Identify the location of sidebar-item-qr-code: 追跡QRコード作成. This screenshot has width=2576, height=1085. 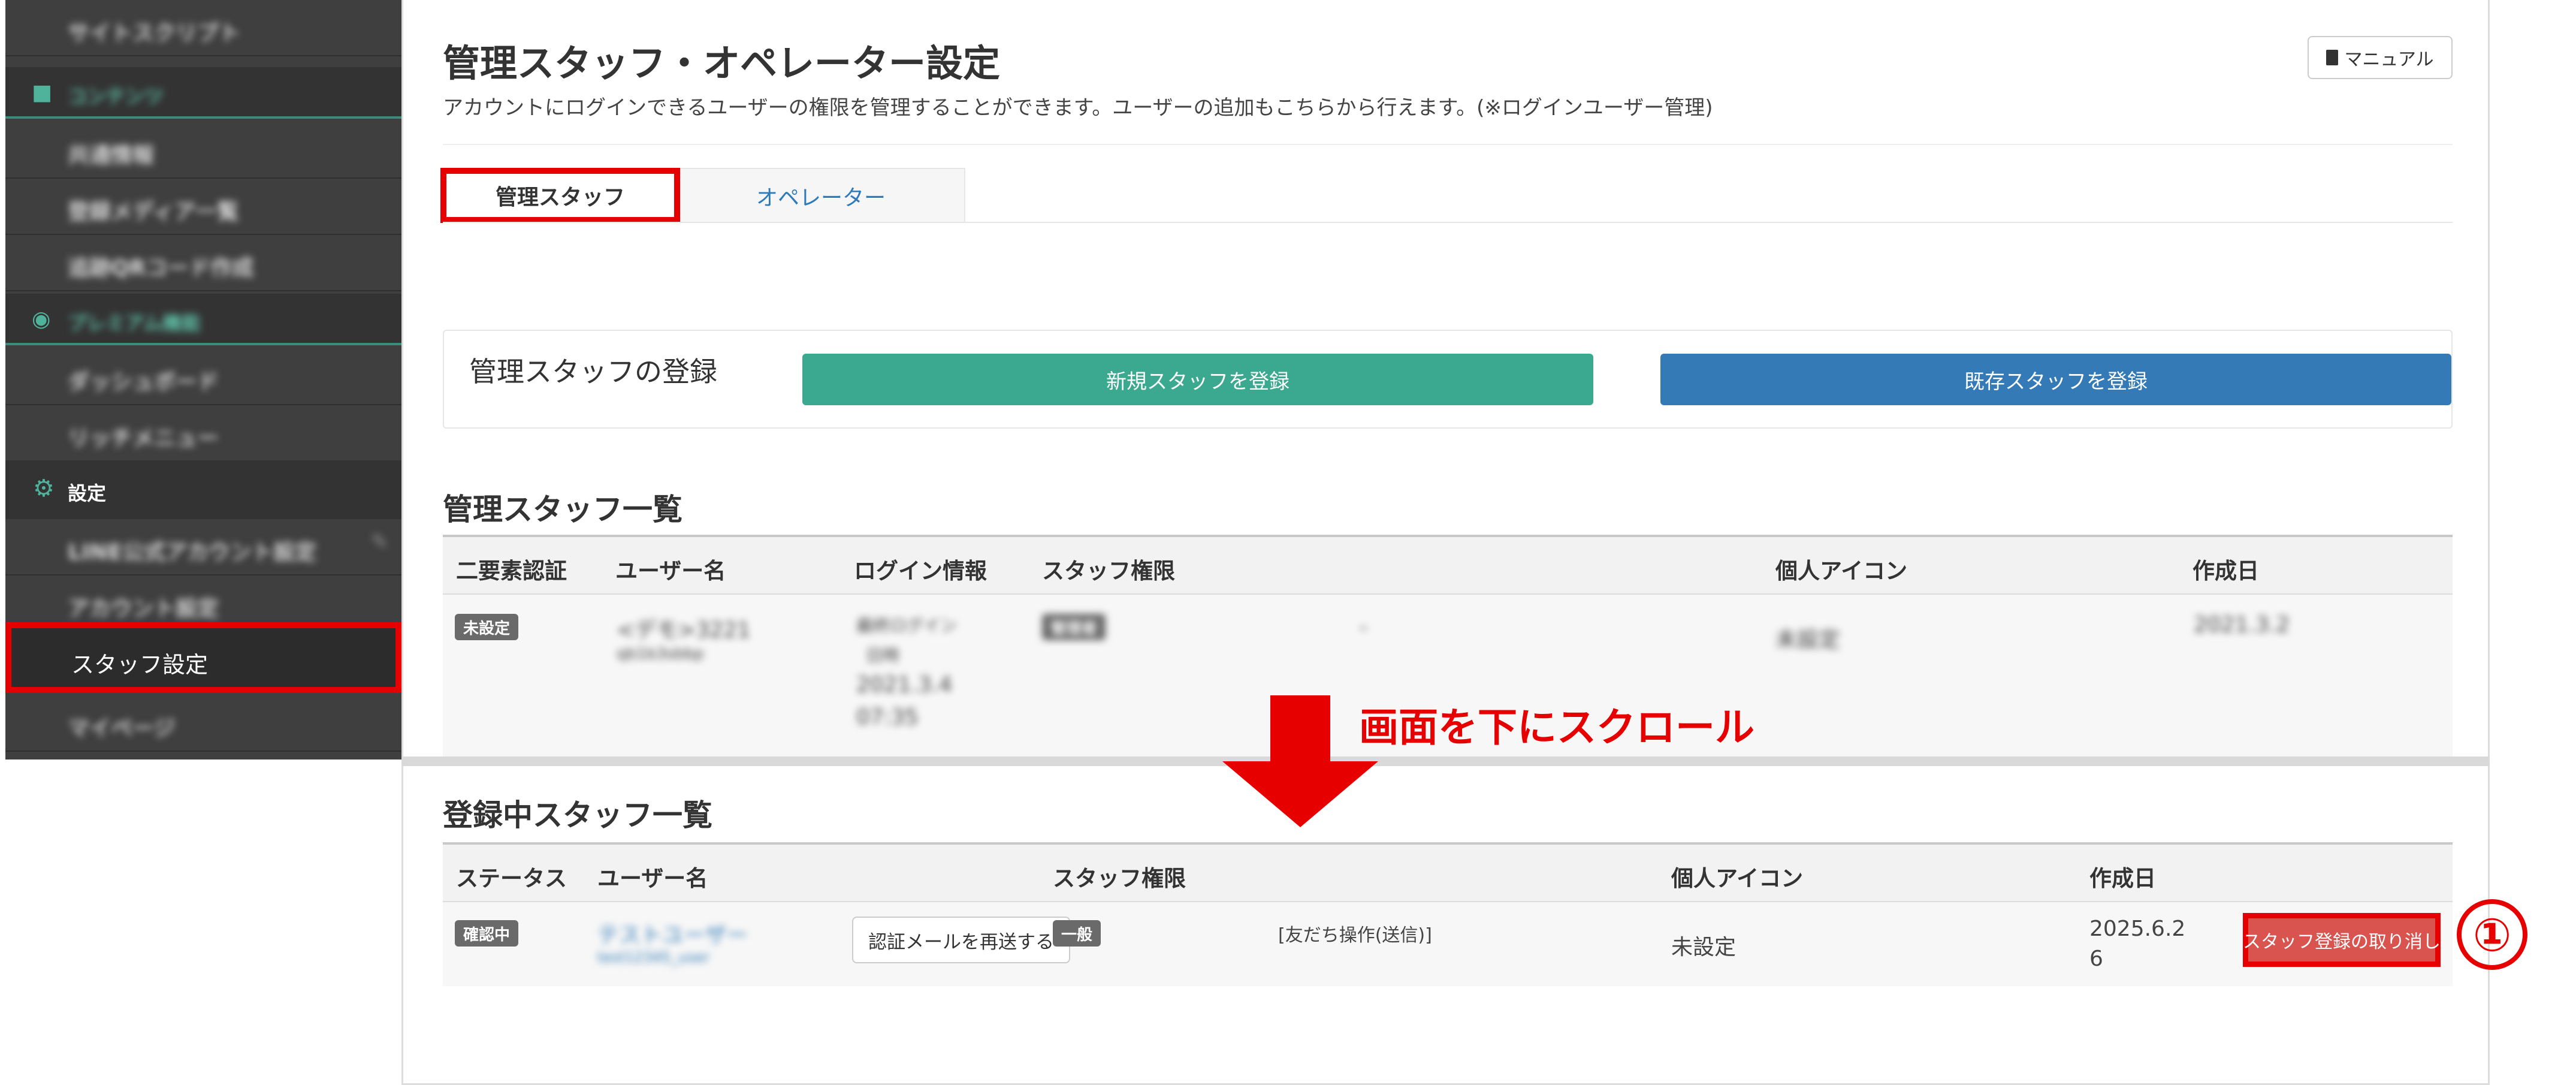
(203, 263).